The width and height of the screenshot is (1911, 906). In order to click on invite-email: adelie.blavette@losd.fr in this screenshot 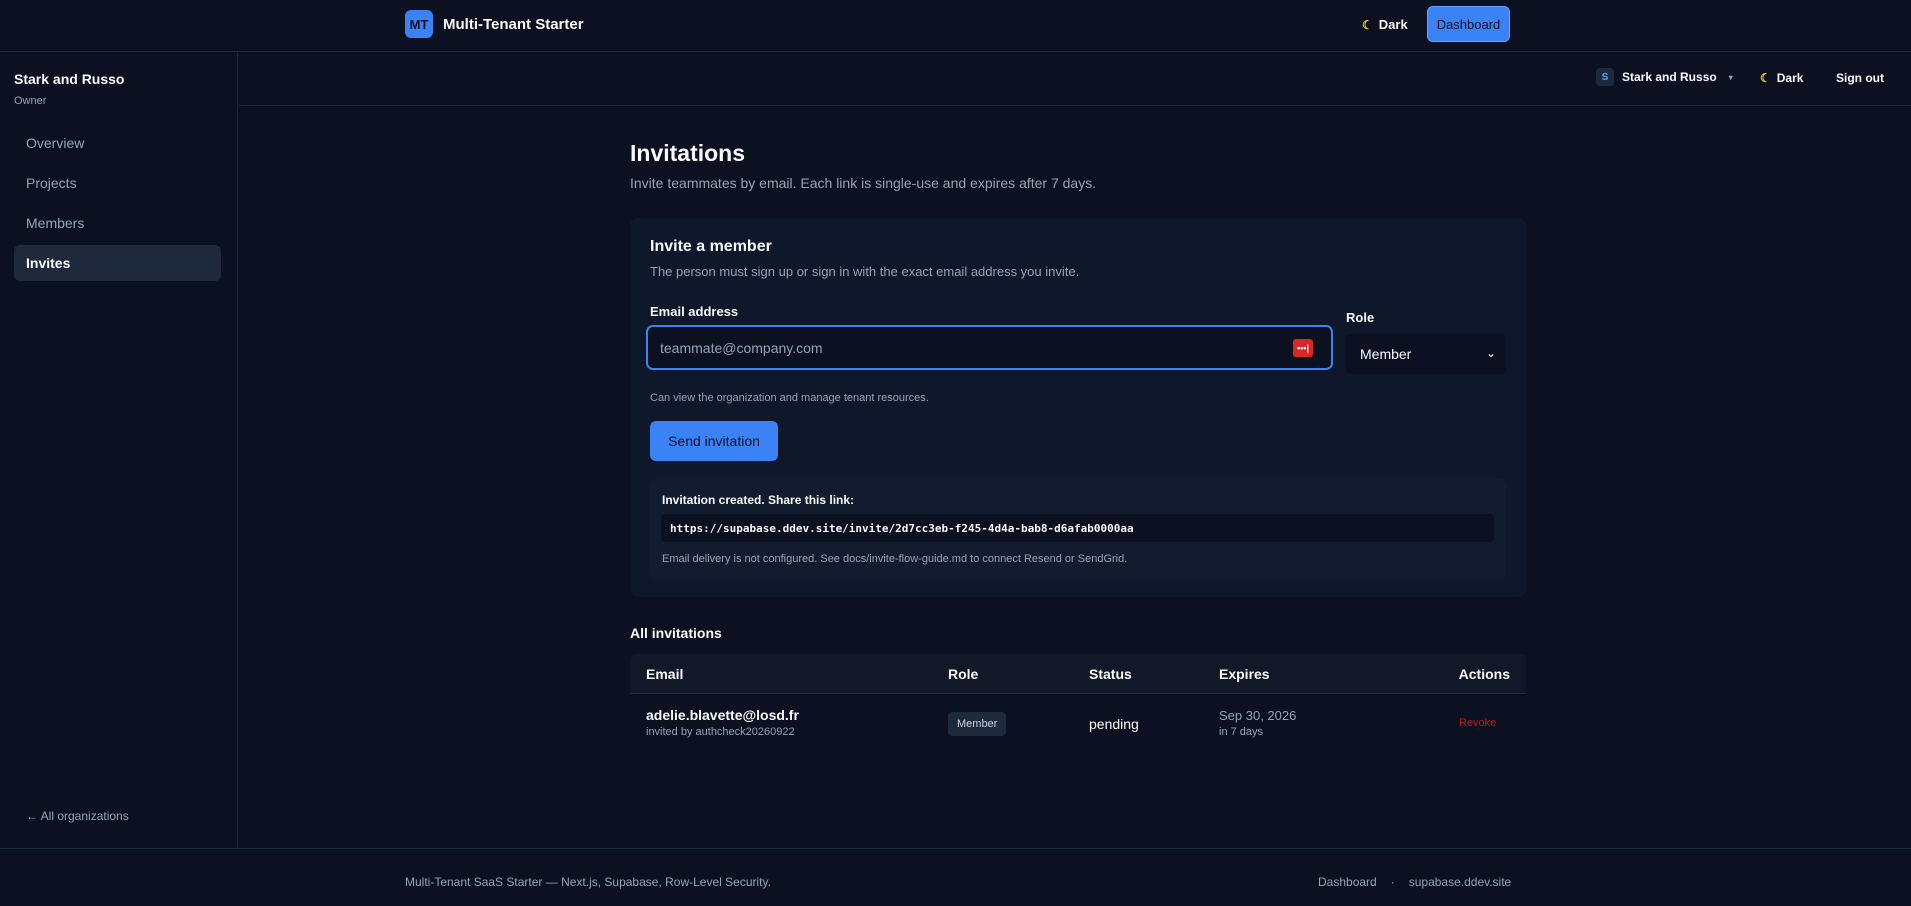, I will do `click(722, 715)`.